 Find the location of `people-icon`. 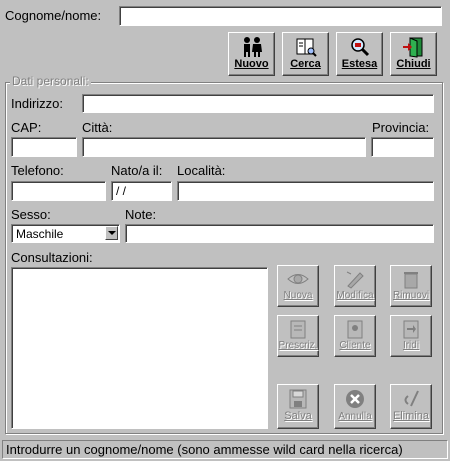

people-icon is located at coordinates (252, 47).